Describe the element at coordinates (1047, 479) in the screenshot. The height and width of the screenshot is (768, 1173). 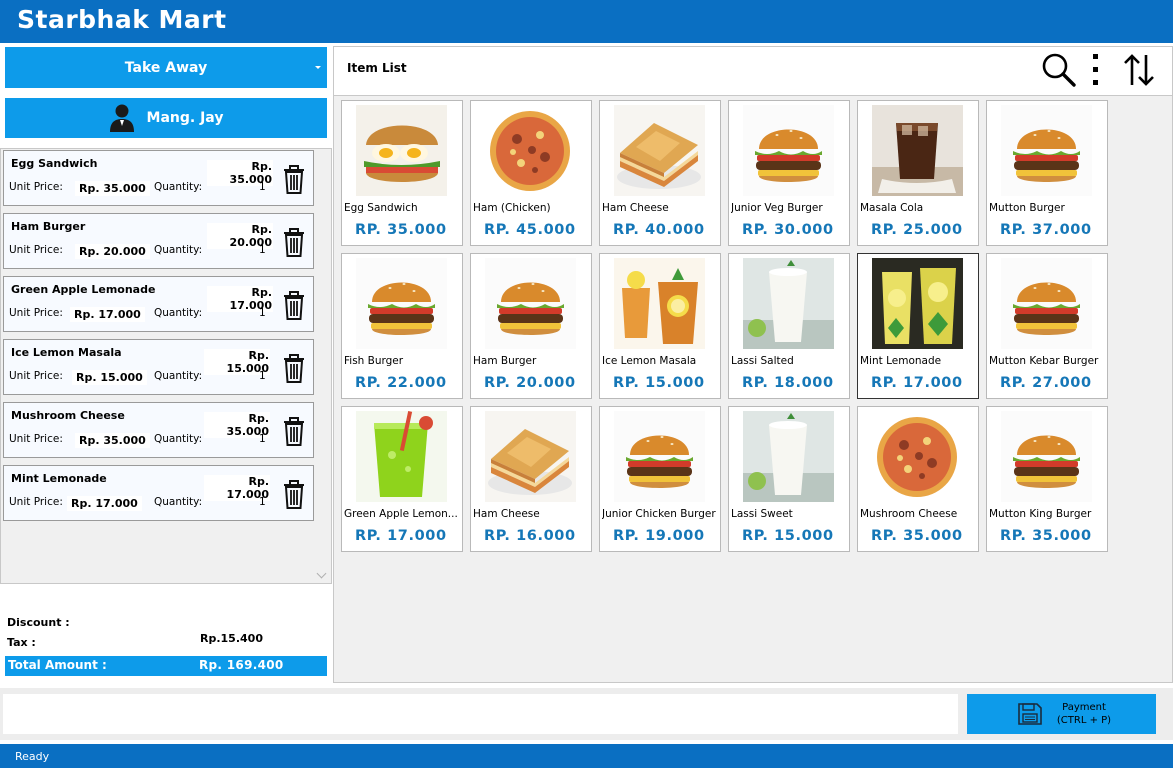
I see `product-card: Mutton King Burger RP. 35.000` at that location.